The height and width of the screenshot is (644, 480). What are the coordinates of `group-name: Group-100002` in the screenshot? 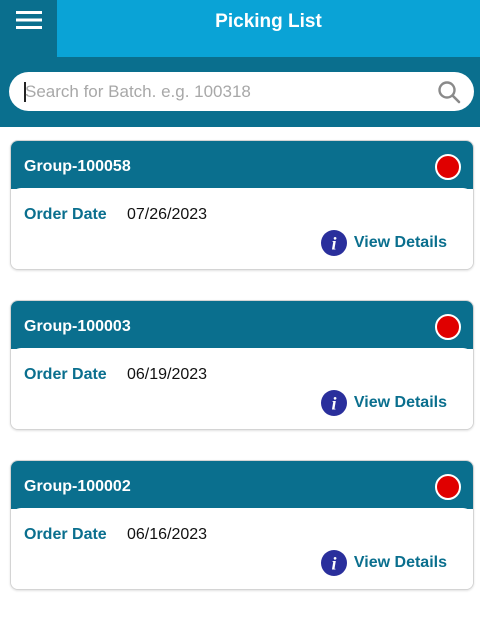 It's located at (77, 486).